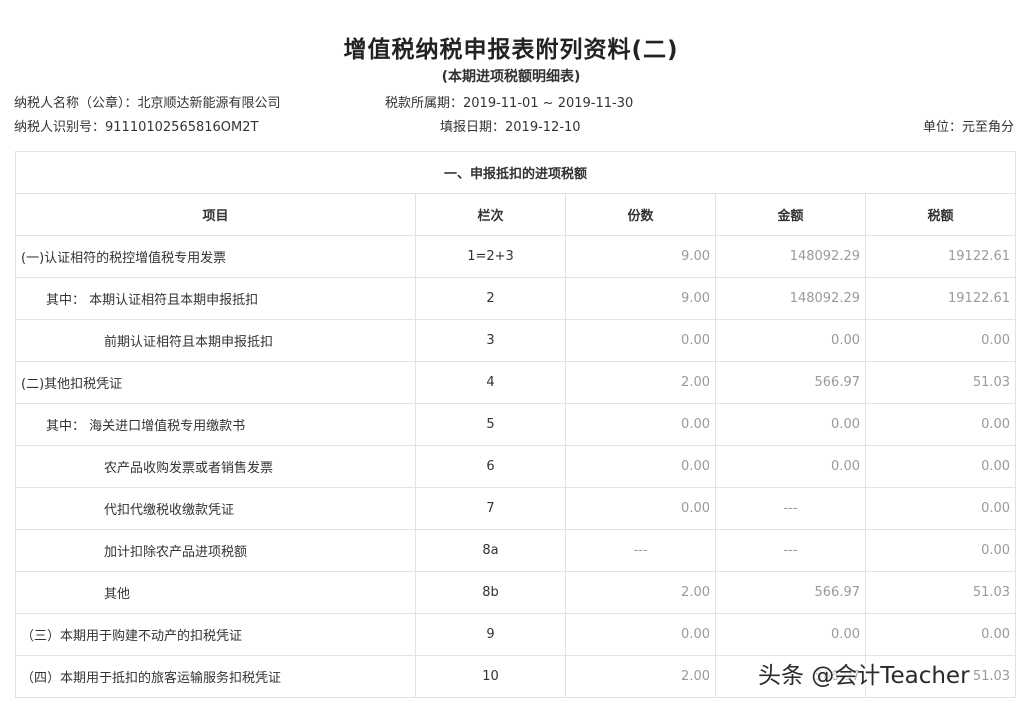 Image resolution: width=1022 pixels, height=706 pixels. I want to click on row-line-no: 1=2+3, so click(490, 256).